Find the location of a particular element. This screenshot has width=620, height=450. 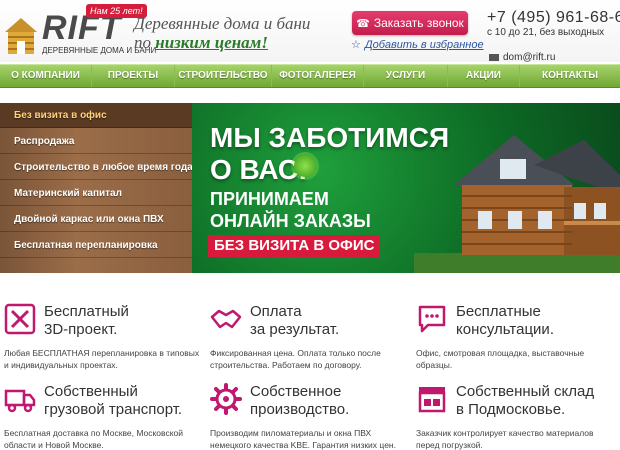

add-to-favorites-link: ☆ Добавить в избранное is located at coordinates (417, 45).